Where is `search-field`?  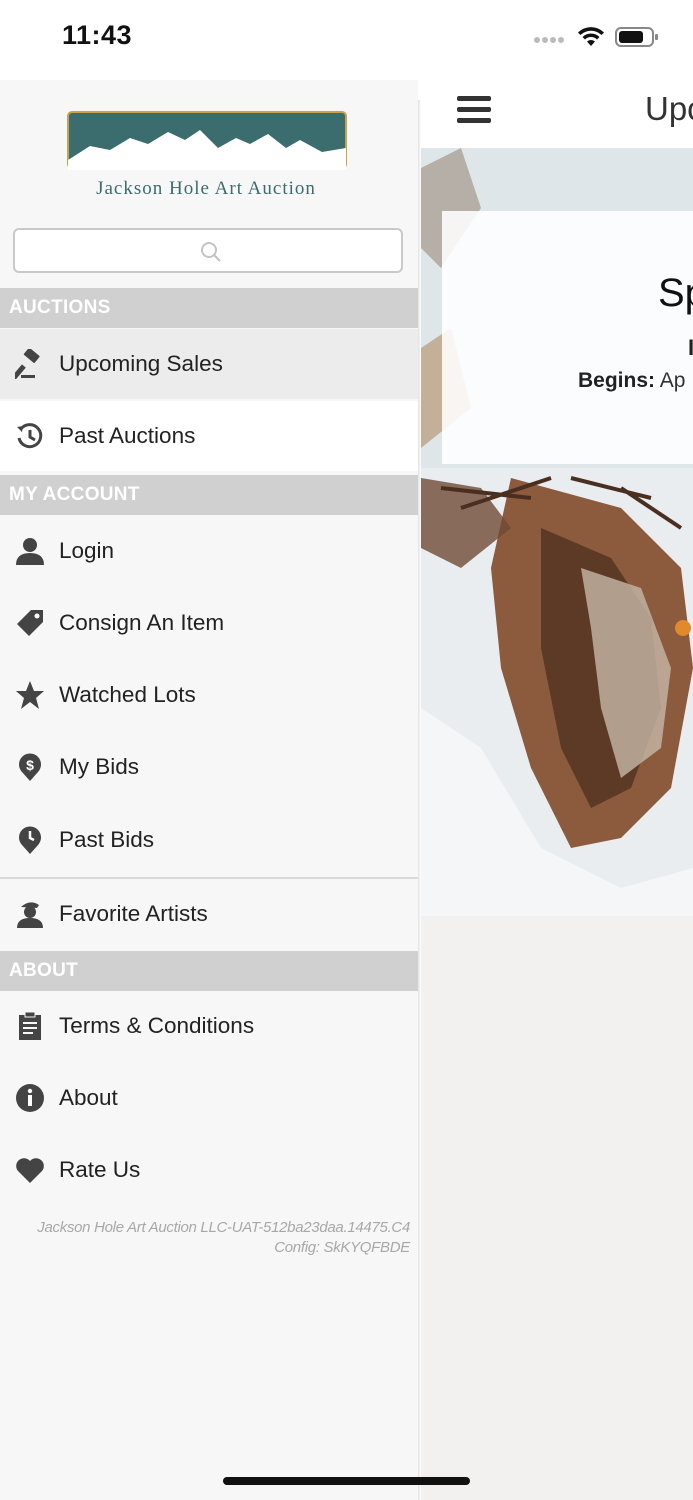
search-field is located at coordinates (209, 250).